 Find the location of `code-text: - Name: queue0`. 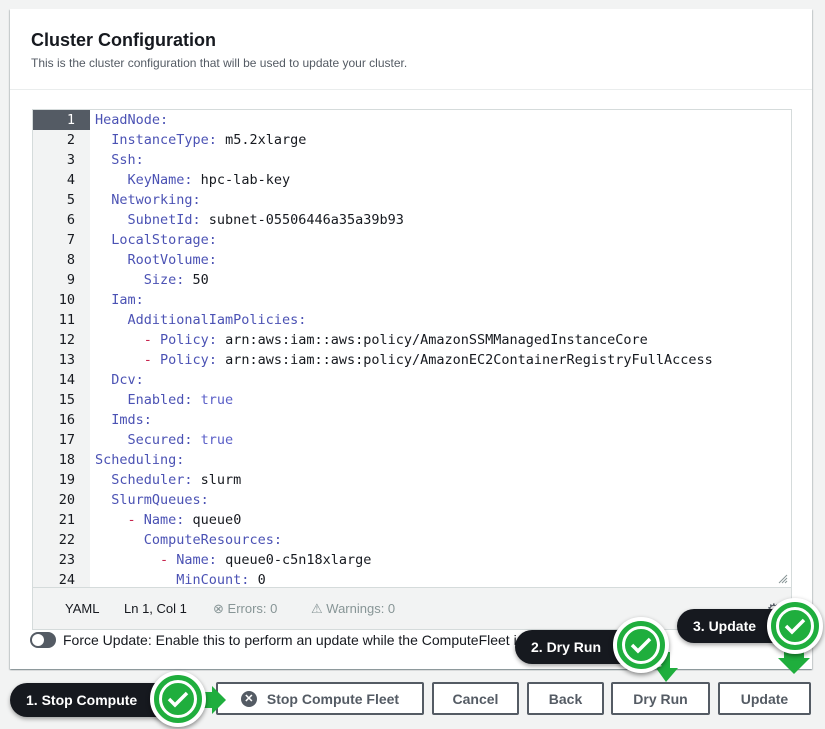

code-text: - Name: queue0 is located at coordinates (184, 520).